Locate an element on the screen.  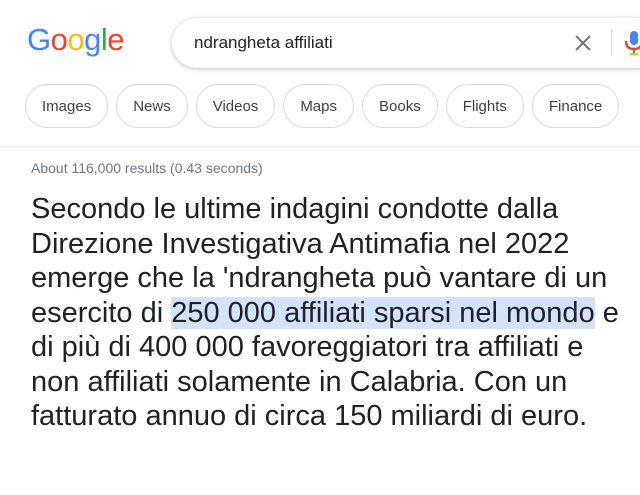
search-divider is located at coordinates (611, 43).